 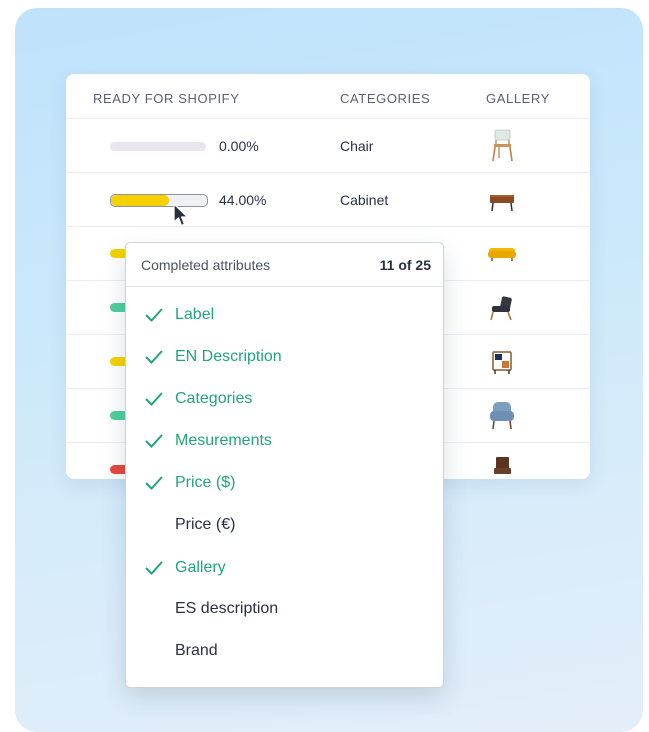 I want to click on blue-armchair-thumbnail, so click(x=502, y=416).